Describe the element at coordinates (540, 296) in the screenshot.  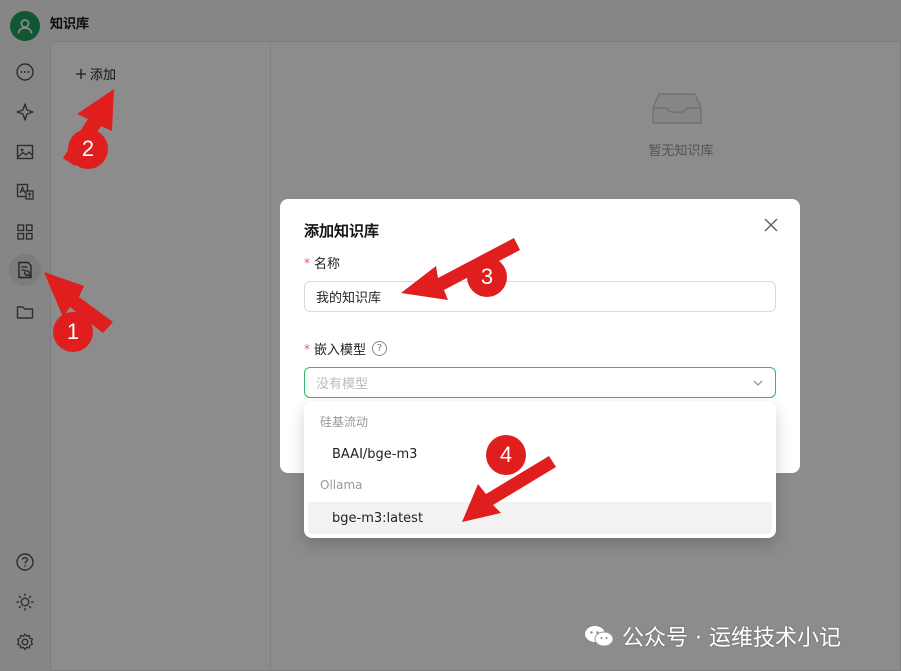
I see `name-input` at that location.